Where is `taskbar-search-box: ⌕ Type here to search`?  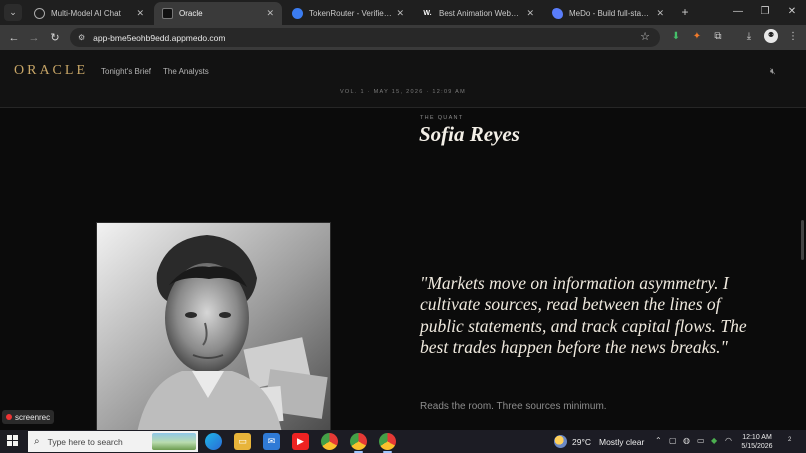 taskbar-search-box: ⌕ Type here to search is located at coordinates (113, 441).